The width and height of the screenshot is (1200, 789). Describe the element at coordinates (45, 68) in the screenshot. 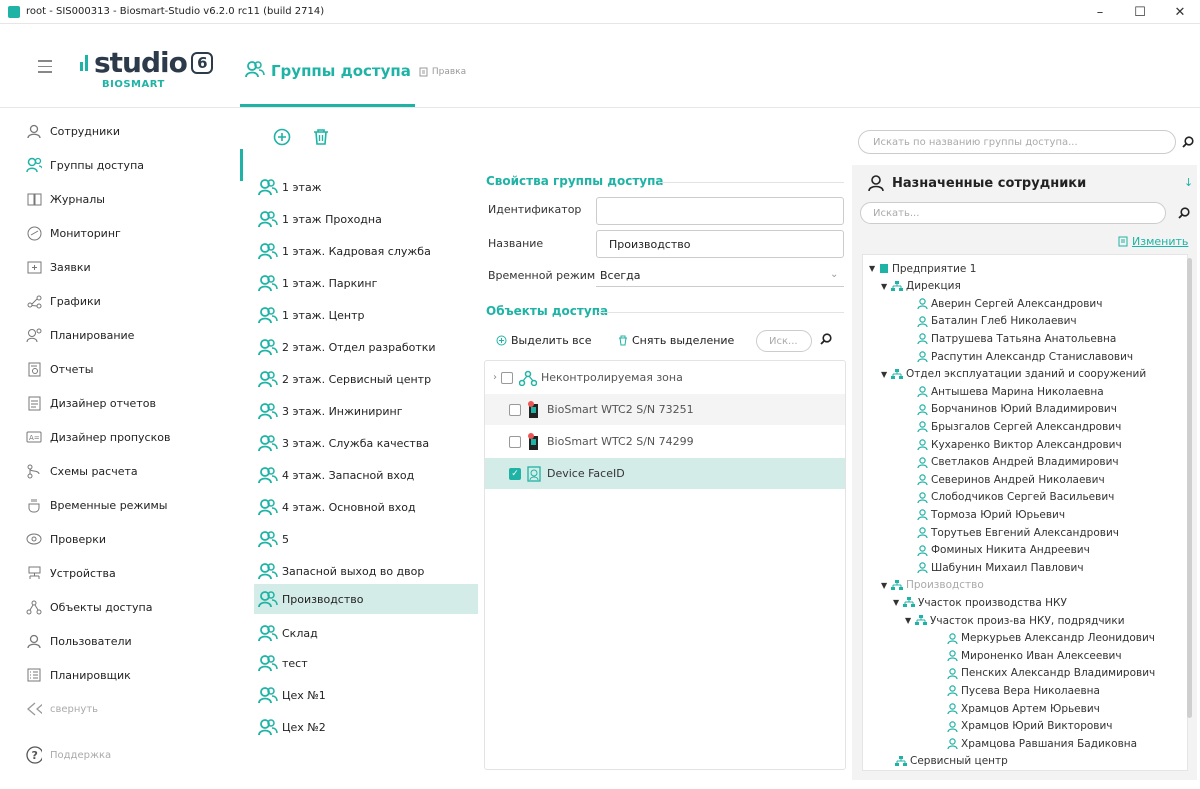

I see `menu-icon` at that location.